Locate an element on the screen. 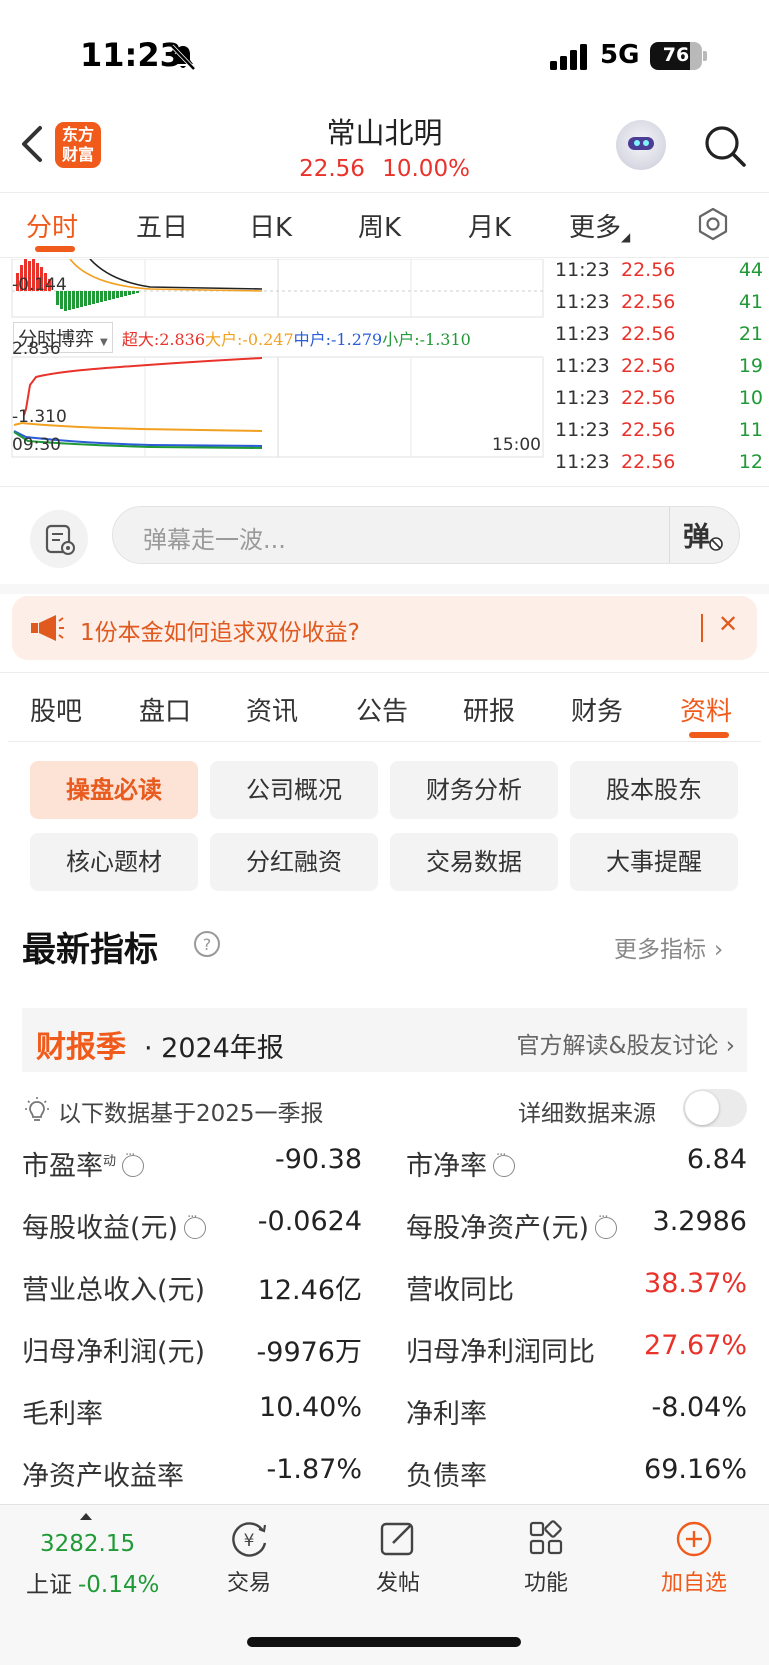  metric-pb-label: 市净率 is located at coordinates (460, 1163).